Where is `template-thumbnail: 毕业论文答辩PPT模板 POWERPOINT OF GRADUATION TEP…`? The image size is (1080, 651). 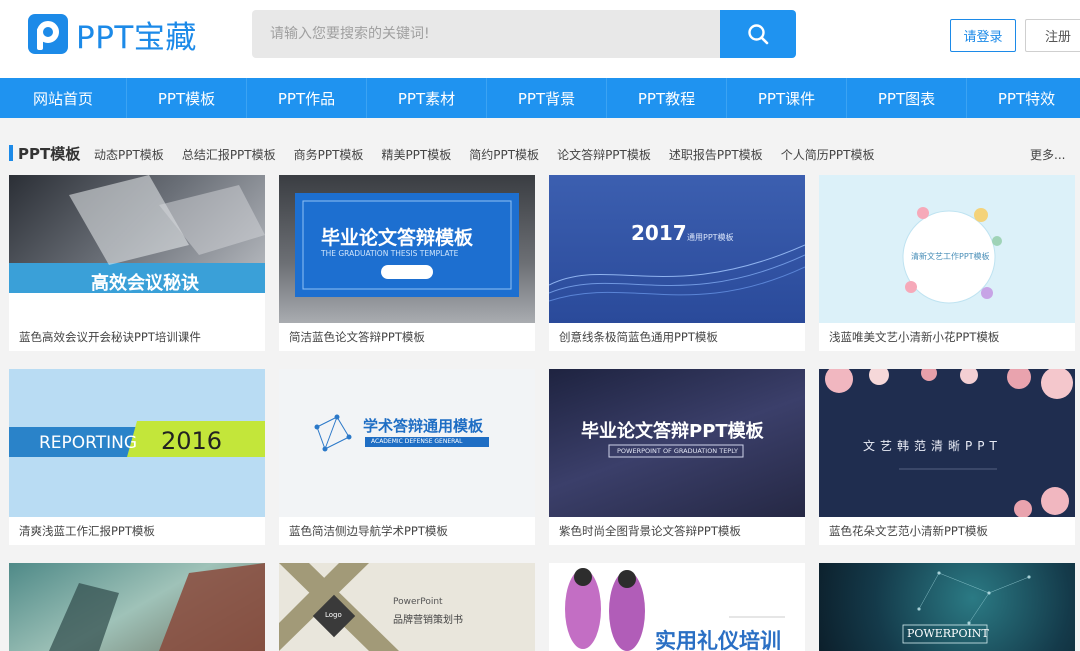
template-thumbnail: 毕业论文答辩PPT模板 POWERPOINT OF GRADUATION TEP… is located at coordinates (677, 443).